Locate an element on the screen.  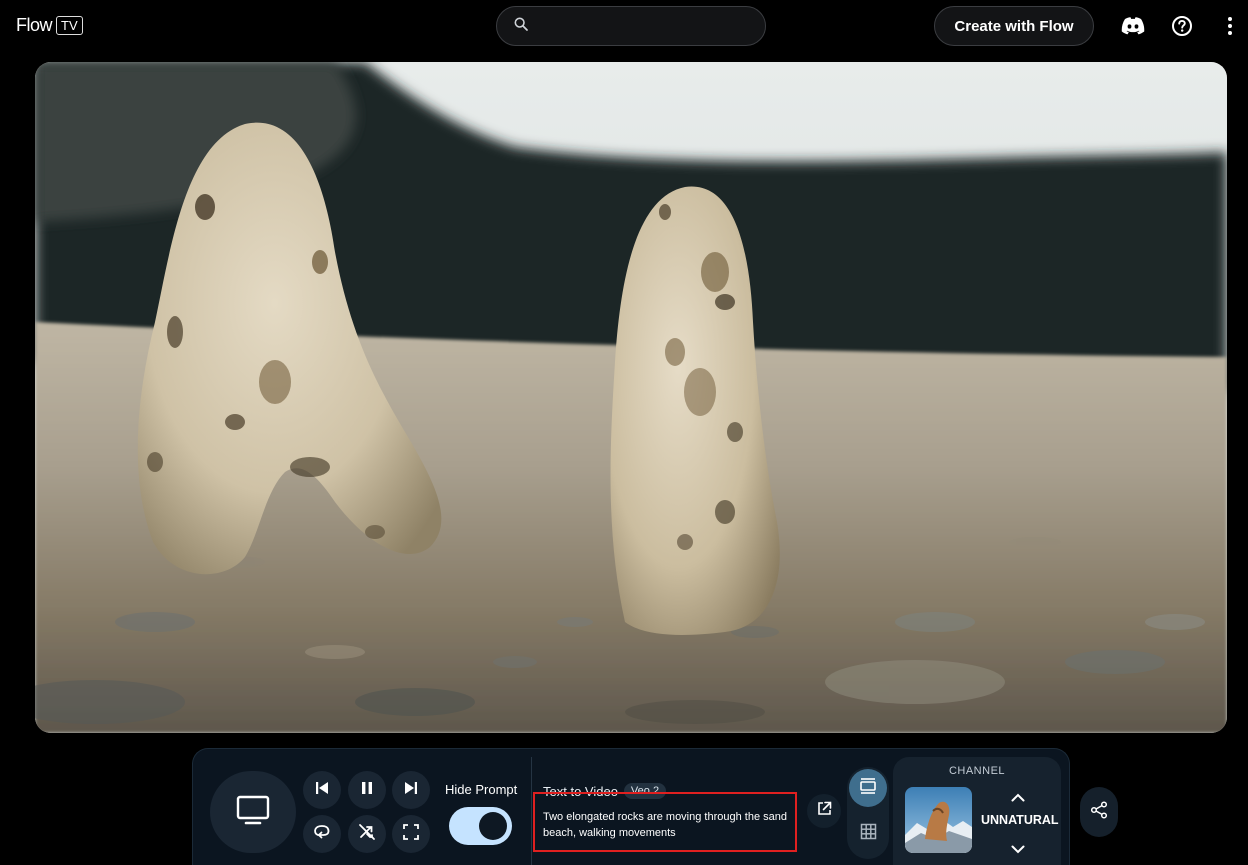
channel-thumbnail is located at coordinates (938, 820).